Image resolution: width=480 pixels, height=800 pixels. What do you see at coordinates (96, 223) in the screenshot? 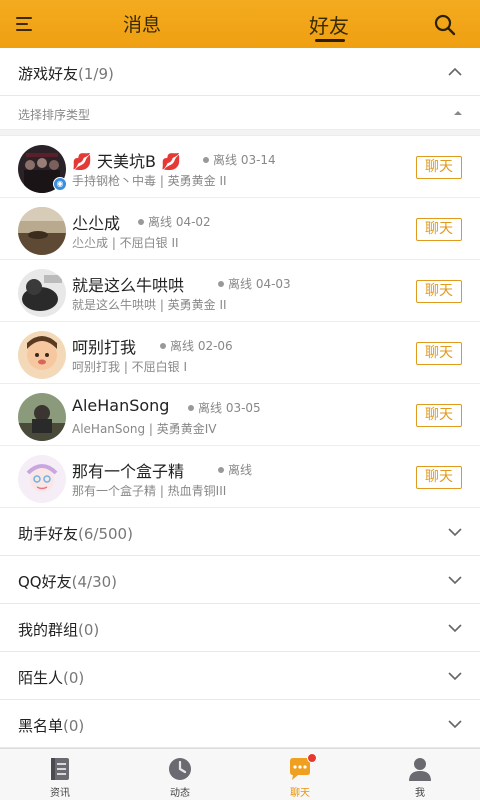
I see `friend-name: 尐尐成` at bounding box center [96, 223].